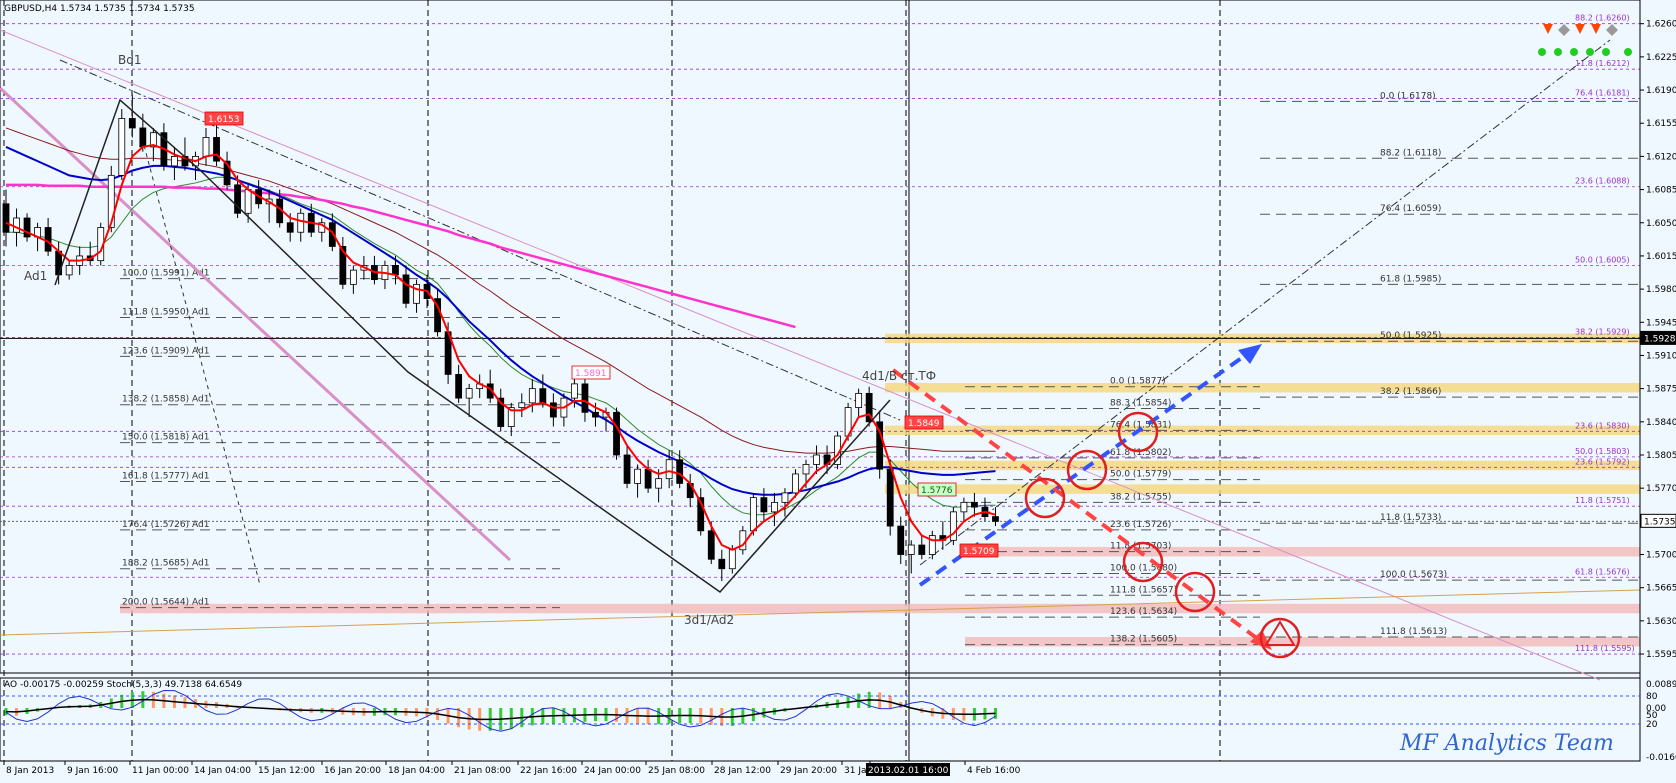 The height and width of the screenshot is (783, 1676). I want to click on price-tick-label: 1.5805, so click(1661, 456).